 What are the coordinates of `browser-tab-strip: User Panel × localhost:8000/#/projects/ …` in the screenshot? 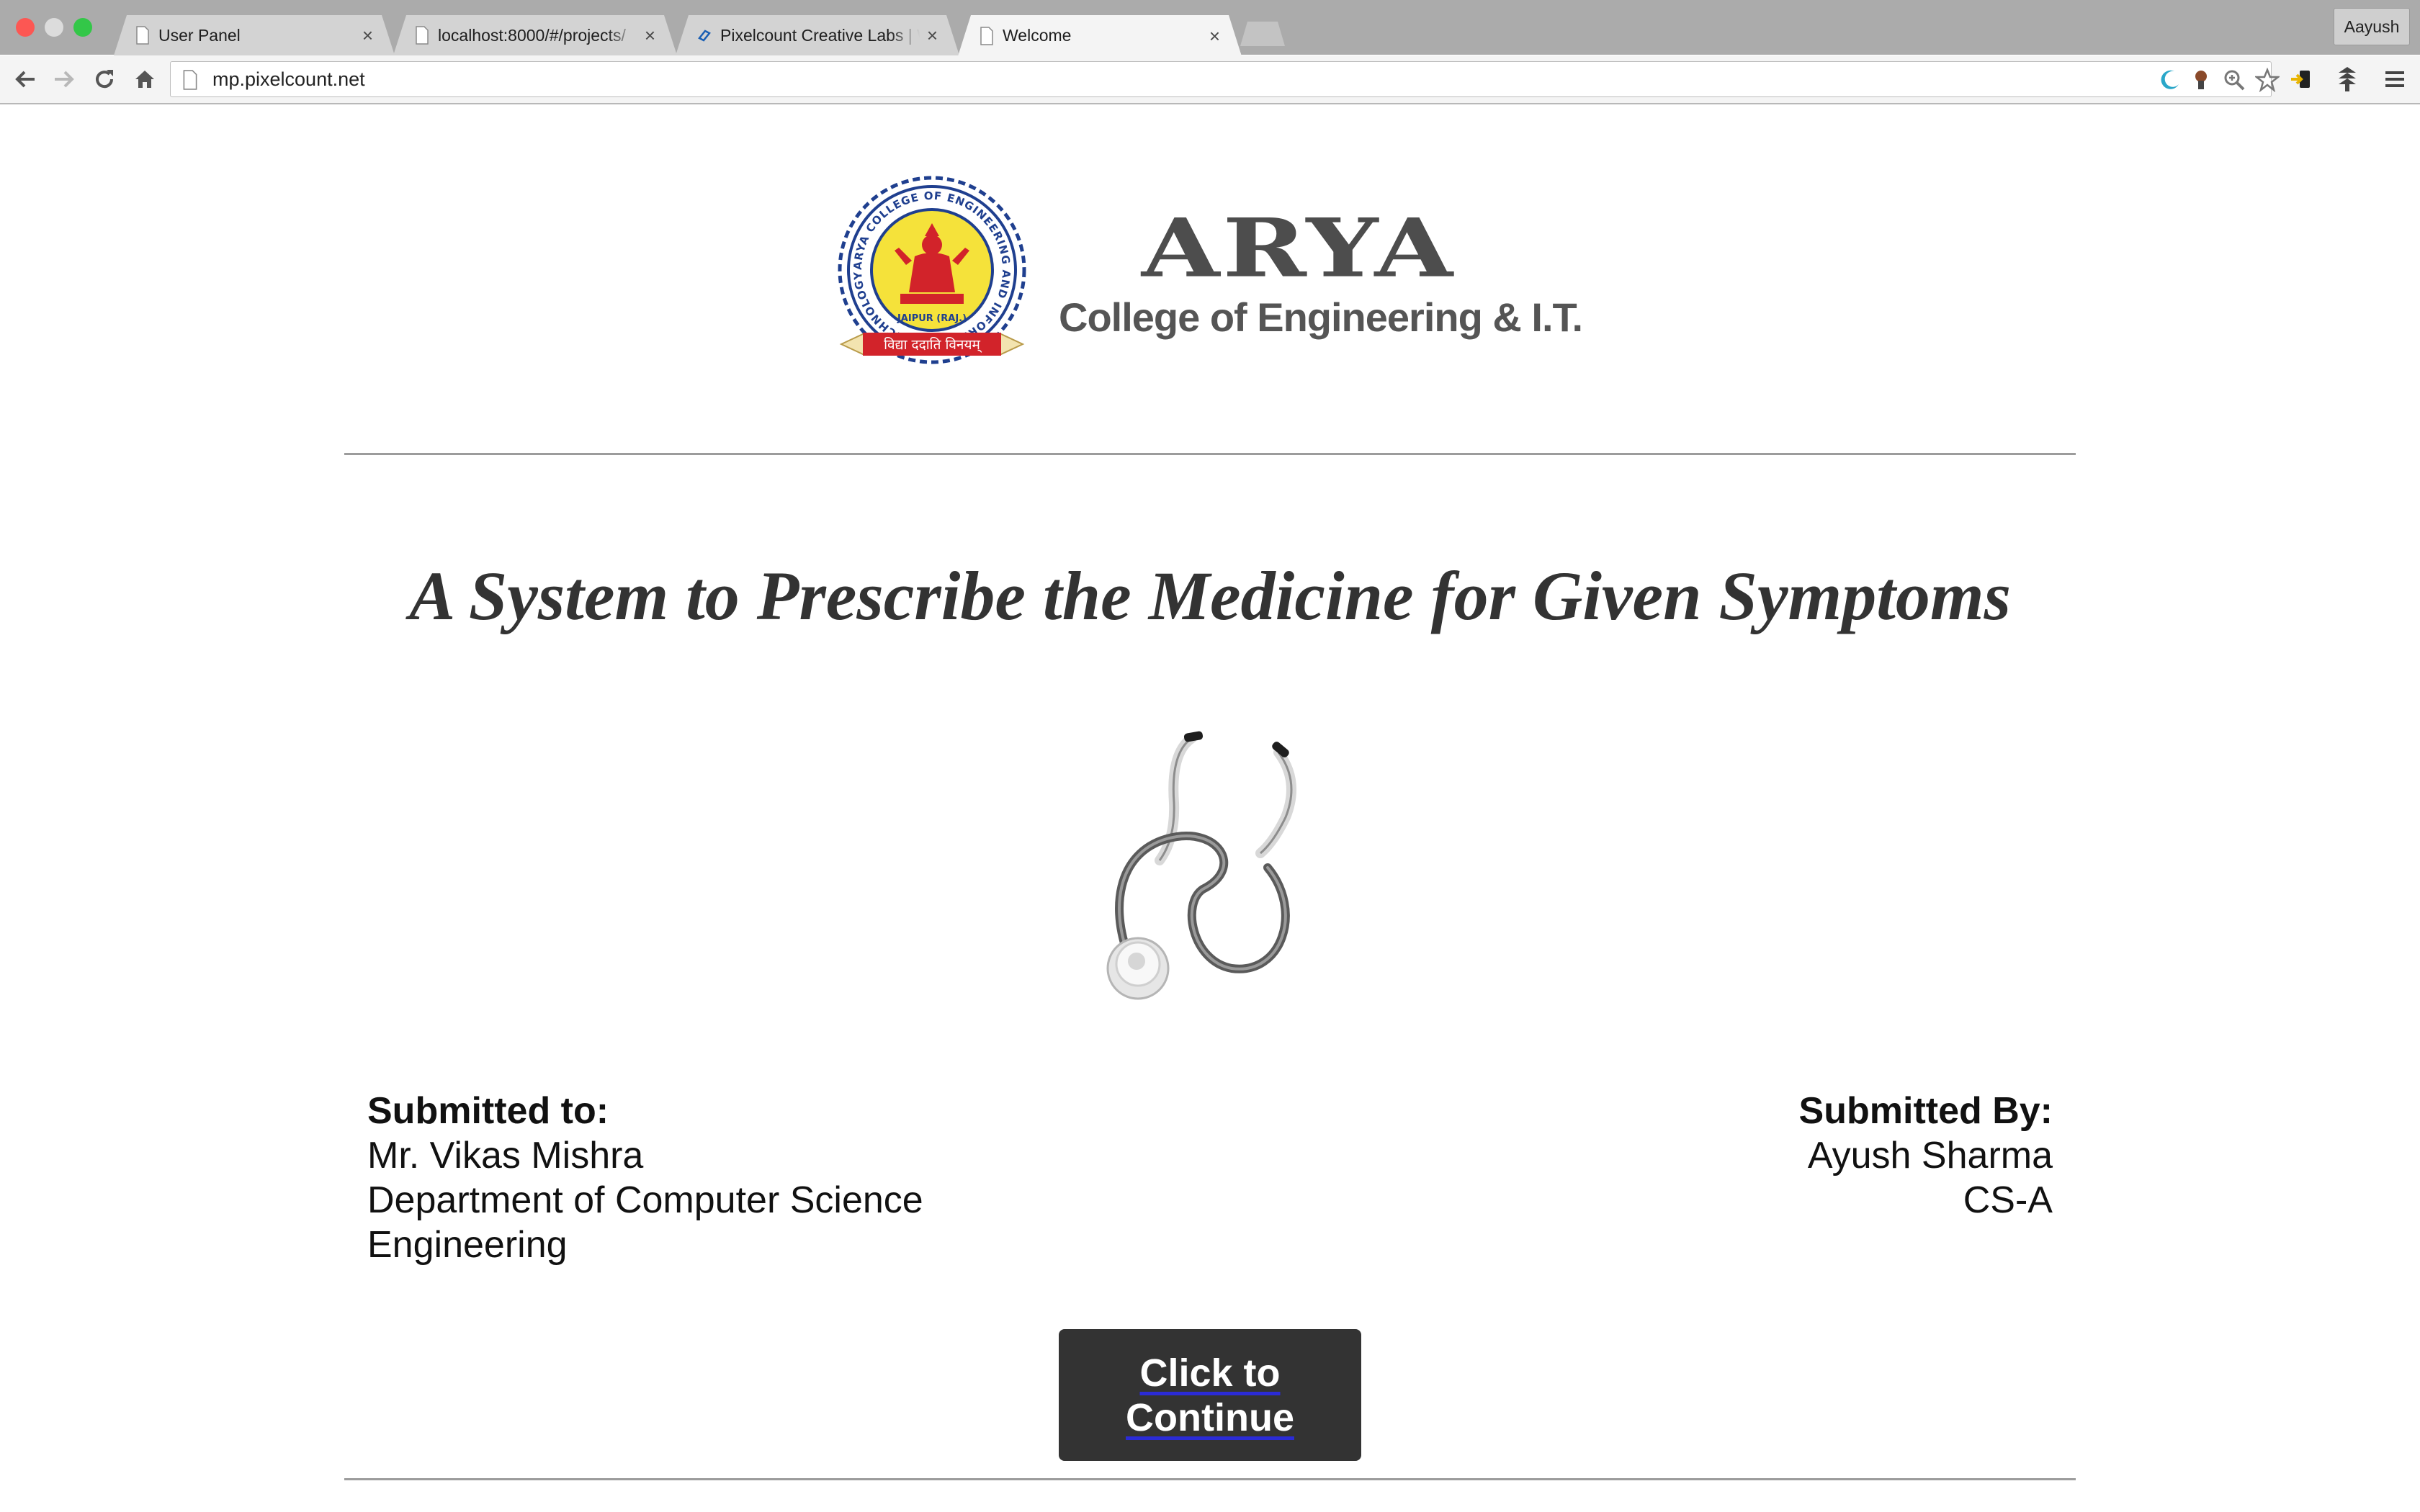 It's located at (1210, 27).